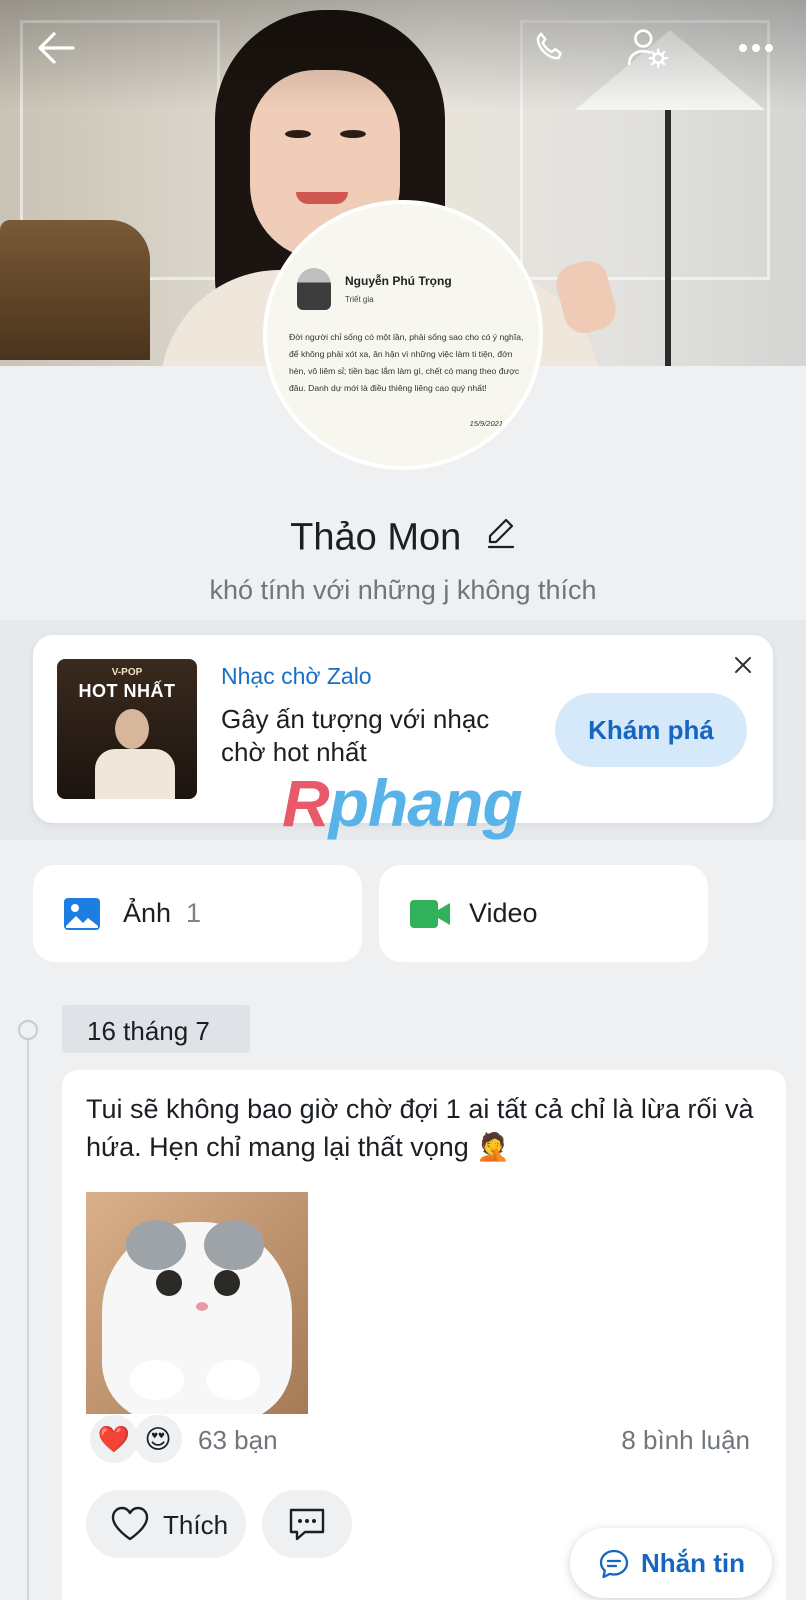 This screenshot has width=806, height=1600. Describe the element at coordinates (651, 730) in the screenshot. I see `explore-button: Khám phá` at that location.